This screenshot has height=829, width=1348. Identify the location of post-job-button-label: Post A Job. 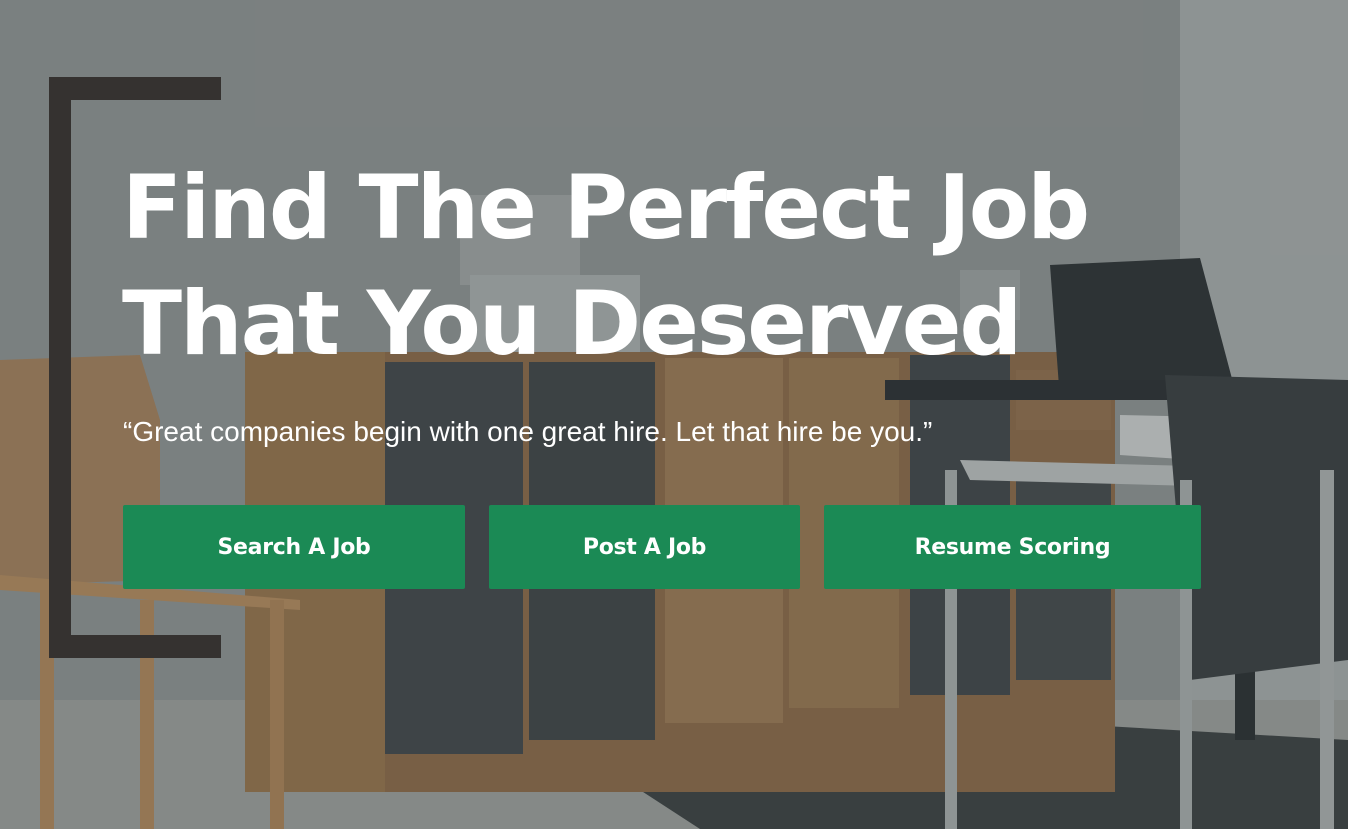
(644, 547).